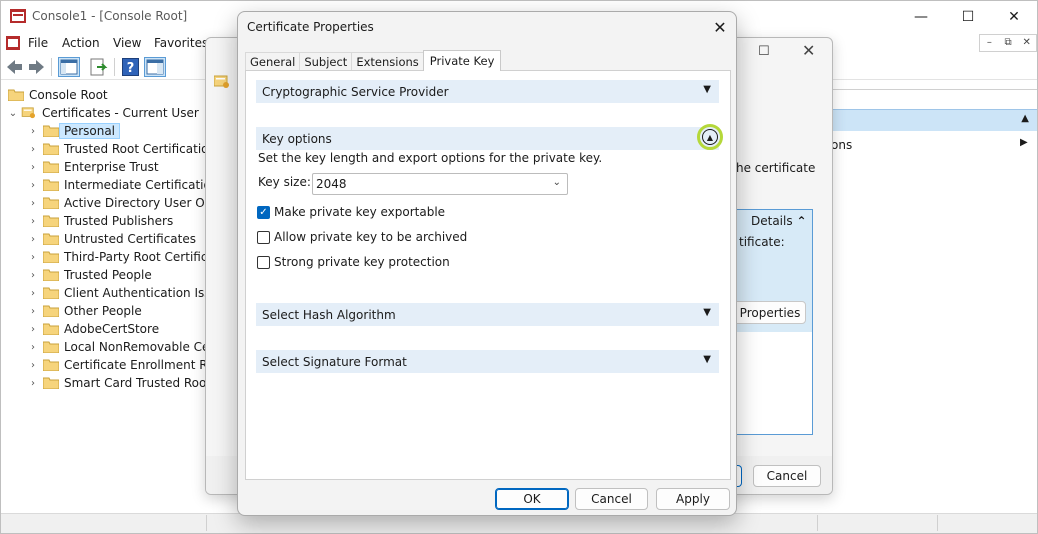 Image resolution: width=1038 pixels, height=534 pixels. I want to click on menu-action: Action, so click(81, 43).